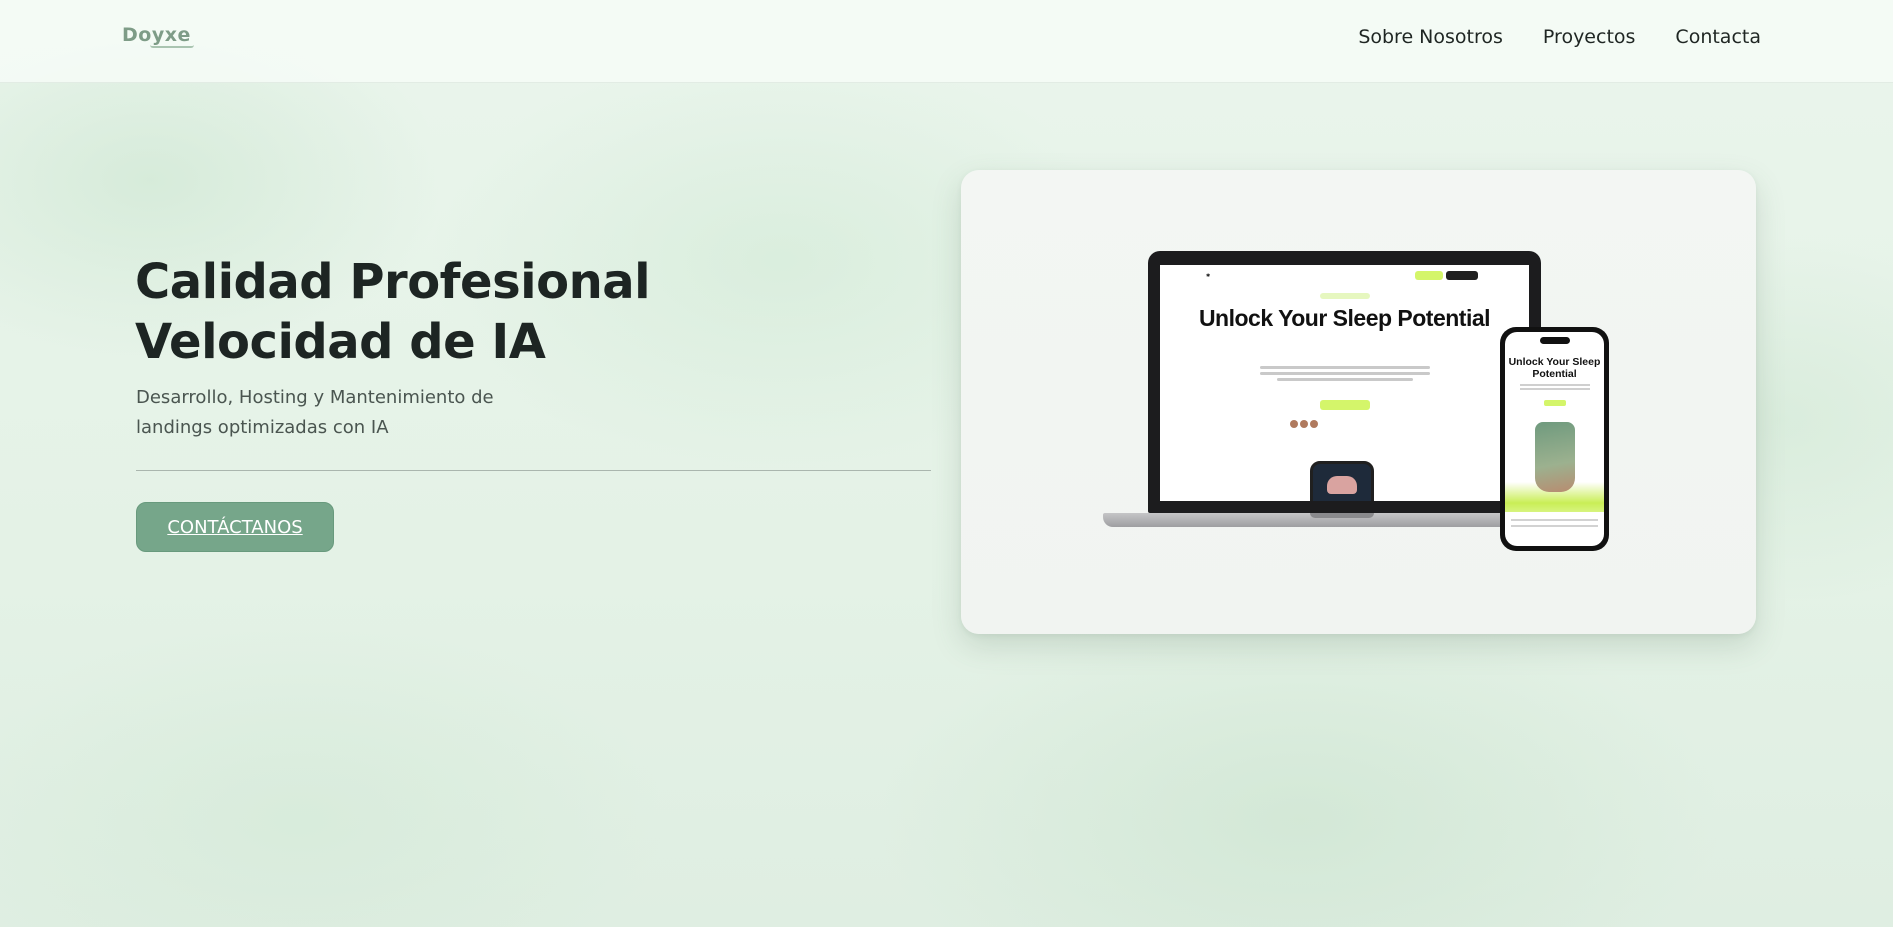 The width and height of the screenshot is (1893, 927). What do you see at coordinates (235, 527) in the screenshot?
I see `contact-cta-button: CONTÁCTANOS` at bounding box center [235, 527].